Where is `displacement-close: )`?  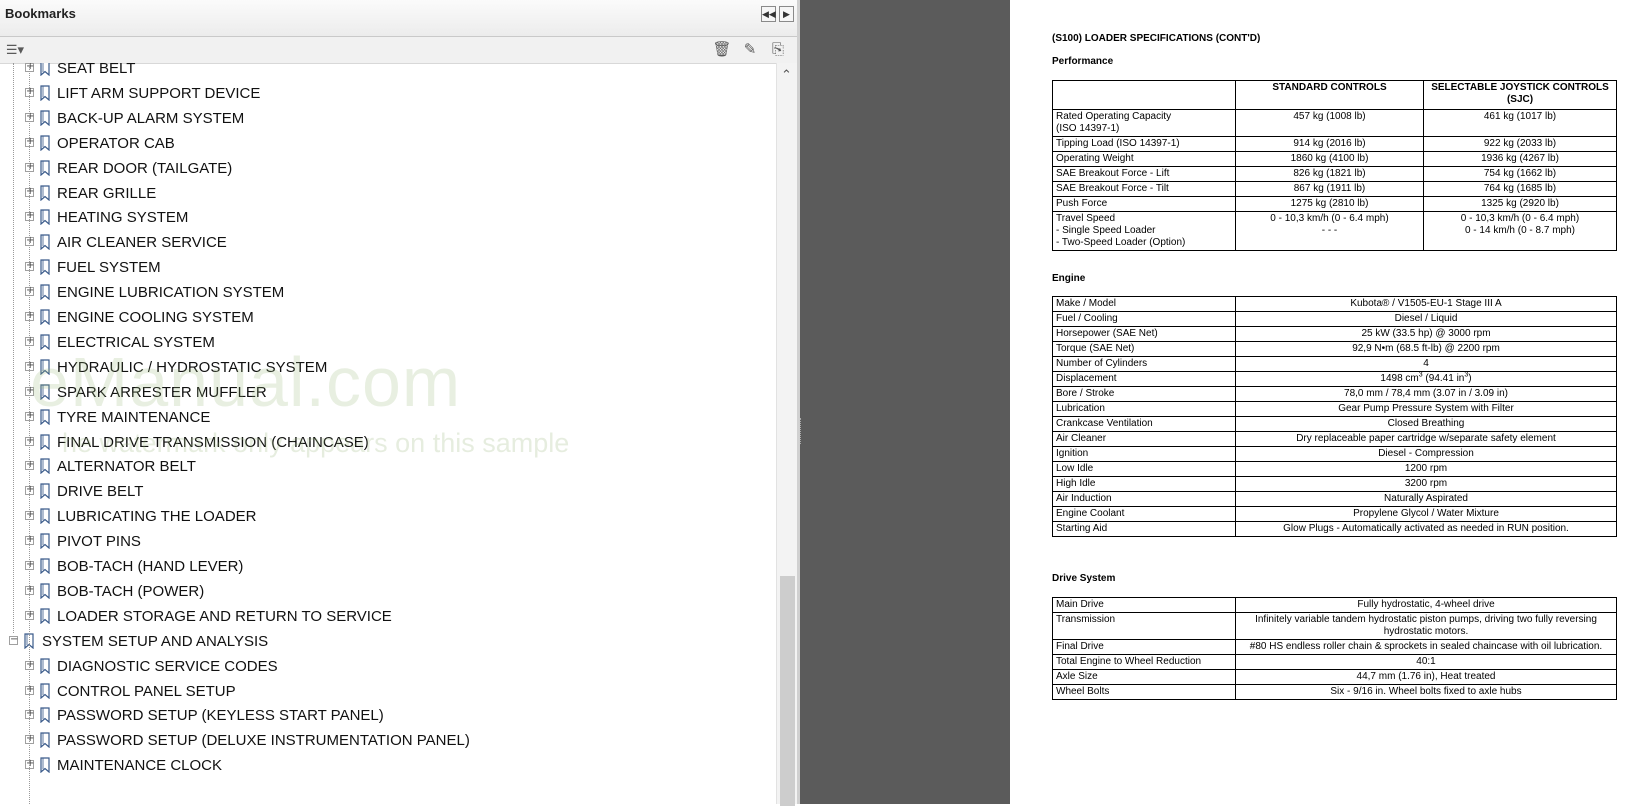 displacement-close: ) is located at coordinates (1470, 378).